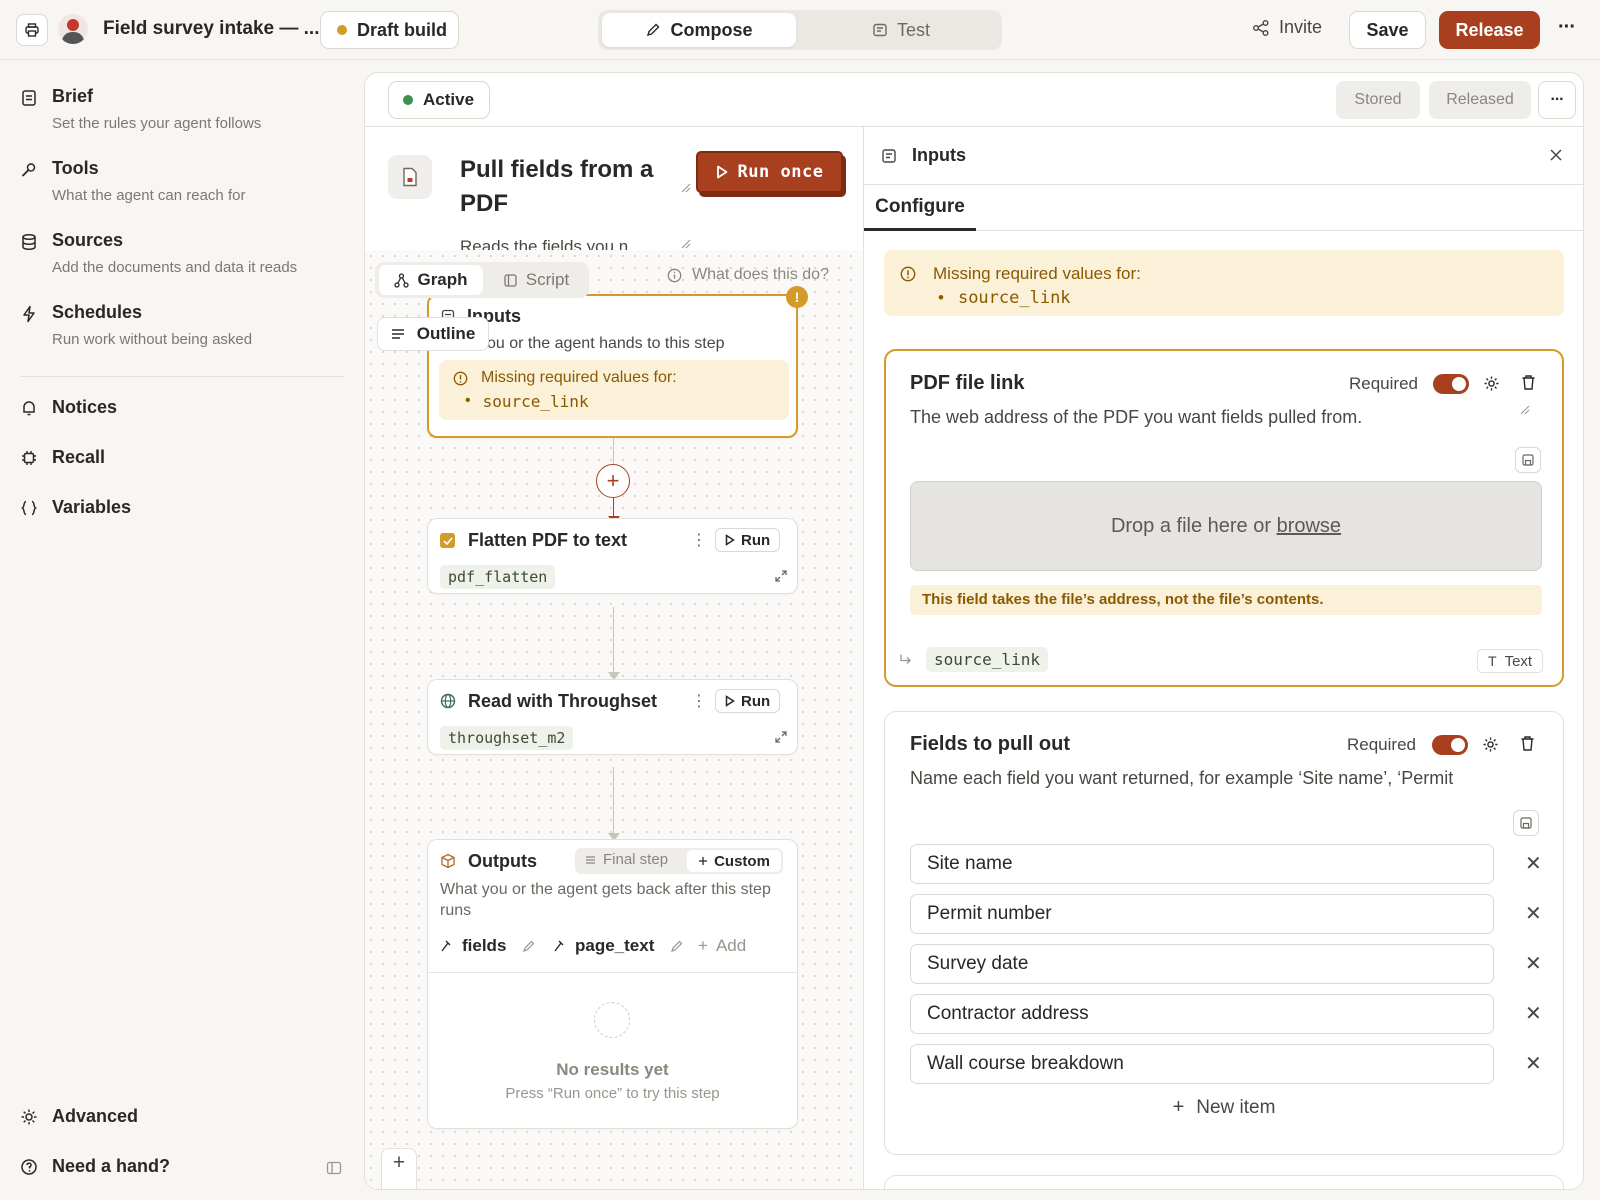  Describe the element at coordinates (1202, 1064) in the screenshot. I see `field-item-input: Wall course breakdown` at that location.